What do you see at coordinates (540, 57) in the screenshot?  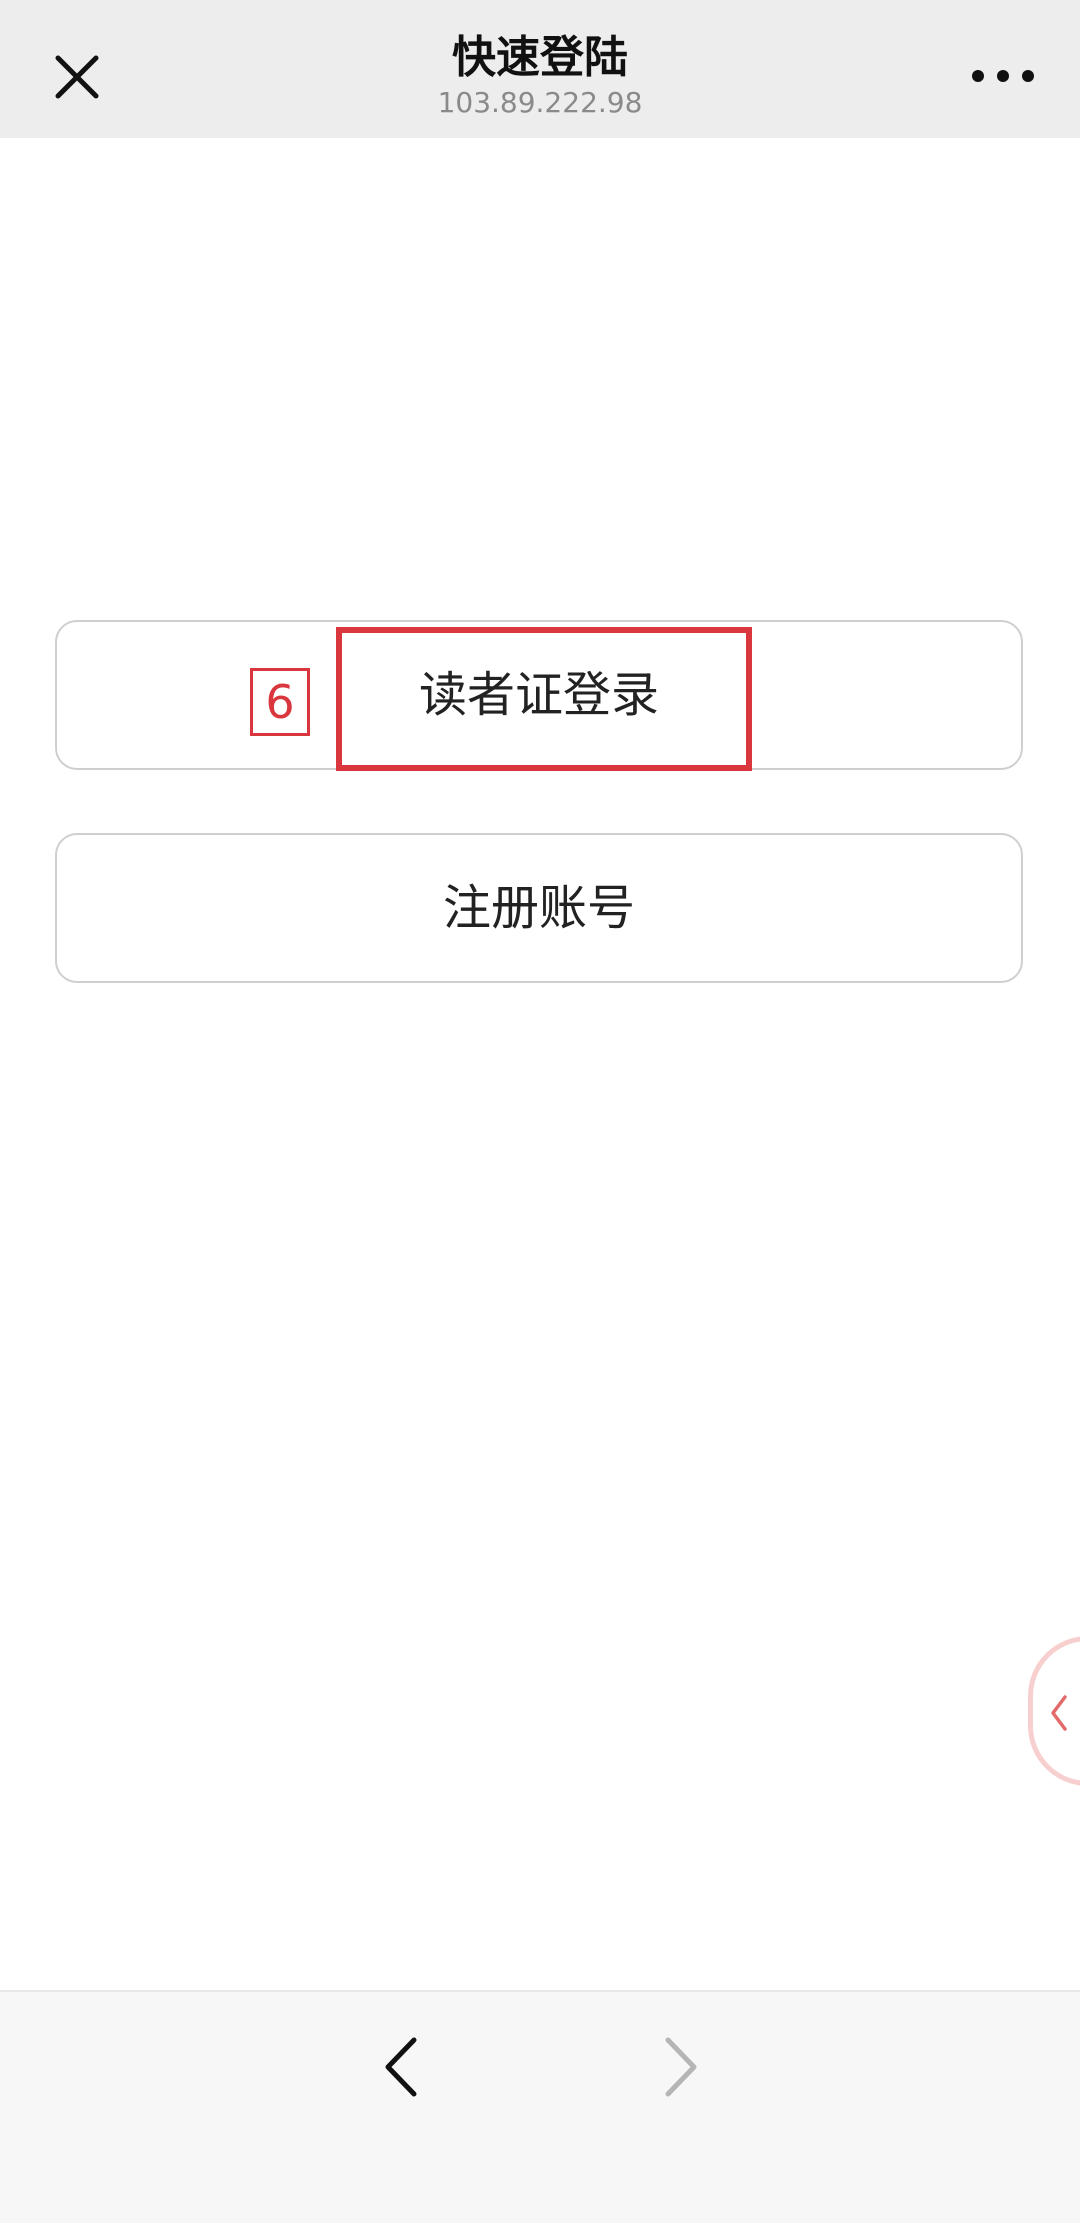 I see `page-title: 快速登陆` at bounding box center [540, 57].